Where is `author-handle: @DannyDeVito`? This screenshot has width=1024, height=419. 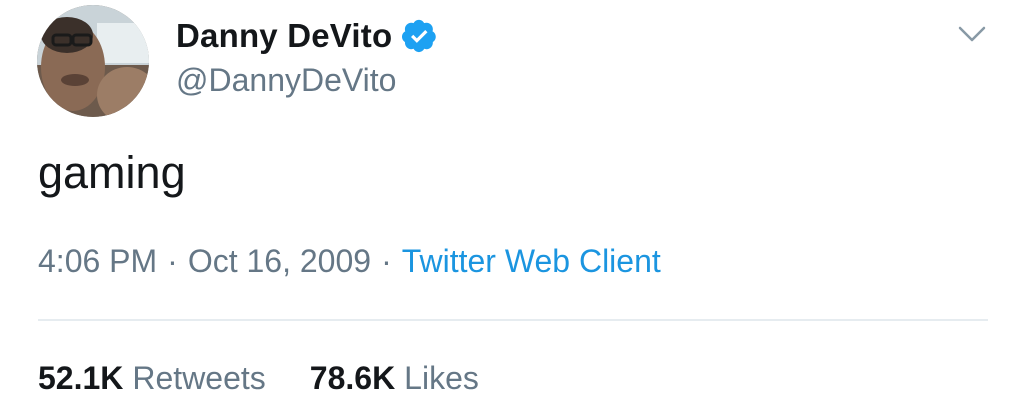
author-handle: @DannyDeVito is located at coordinates (286, 80).